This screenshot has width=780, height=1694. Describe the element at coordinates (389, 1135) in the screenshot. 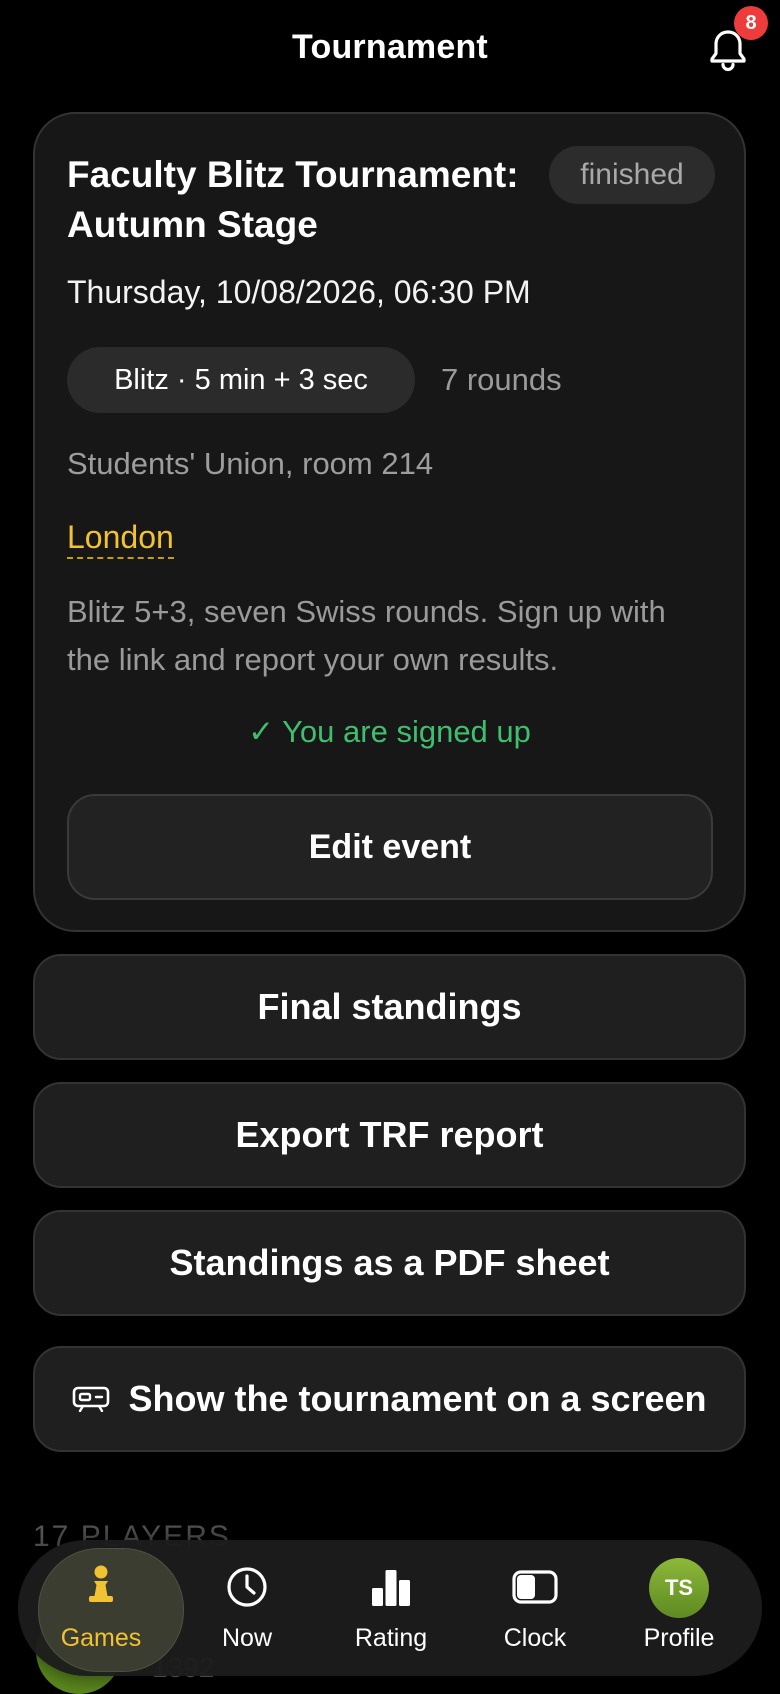

I see `export-trf-button: Export TRF report` at that location.